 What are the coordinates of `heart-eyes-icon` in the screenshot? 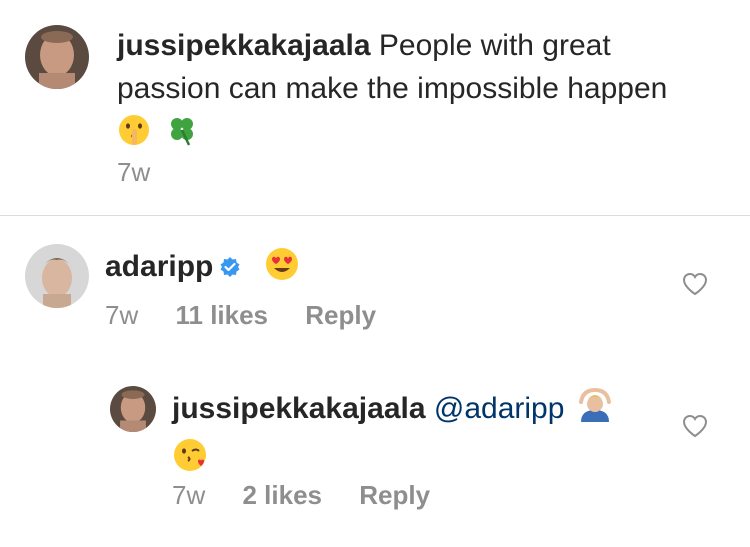 It's located at (282, 270).